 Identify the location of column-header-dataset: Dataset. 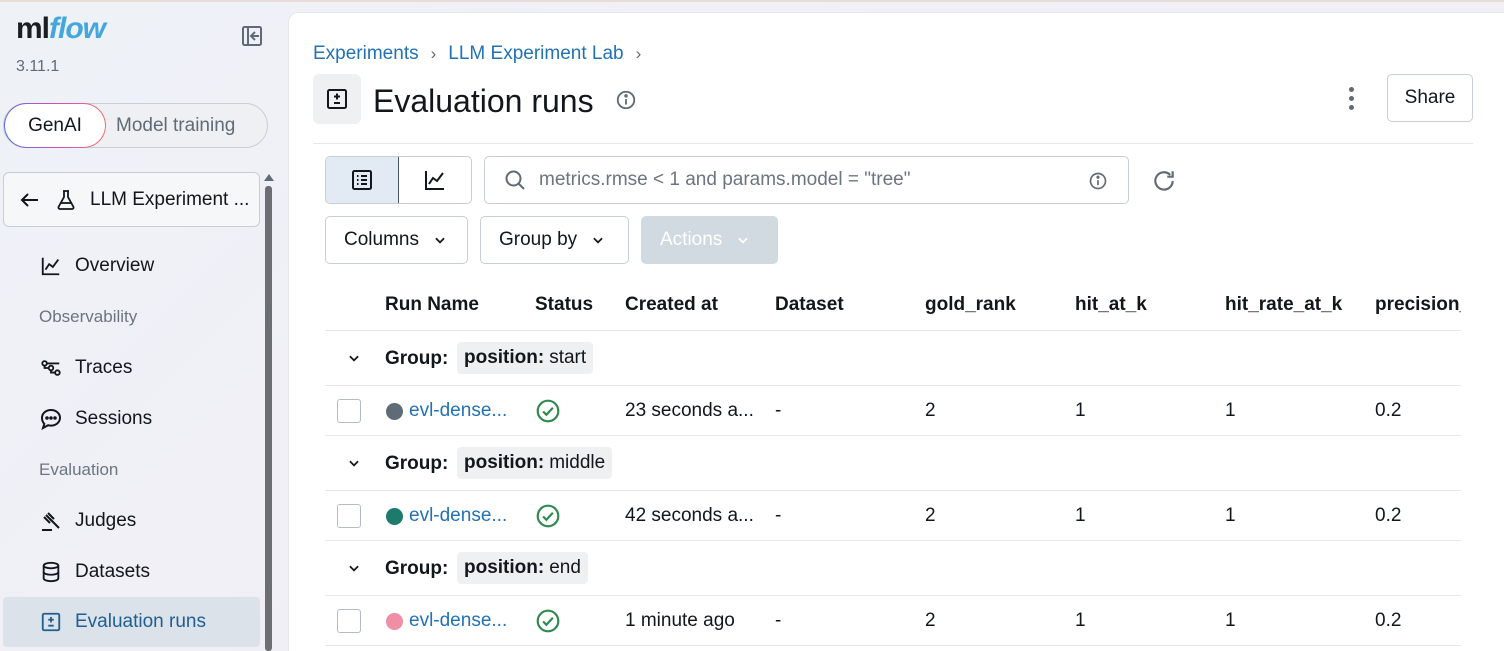
(809, 305).